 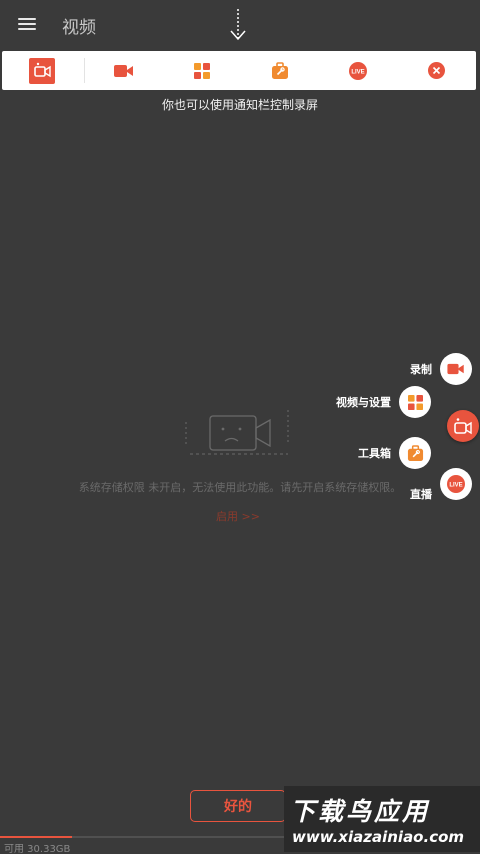 I want to click on watermark-url: www.xiazainiao.com, so click(x=378, y=837).